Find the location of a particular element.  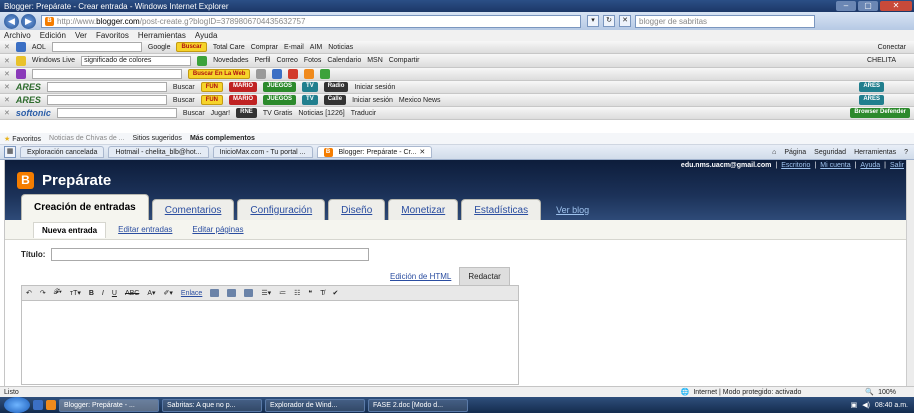

redactar-tab: Redactar is located at coordinates (484, 276).